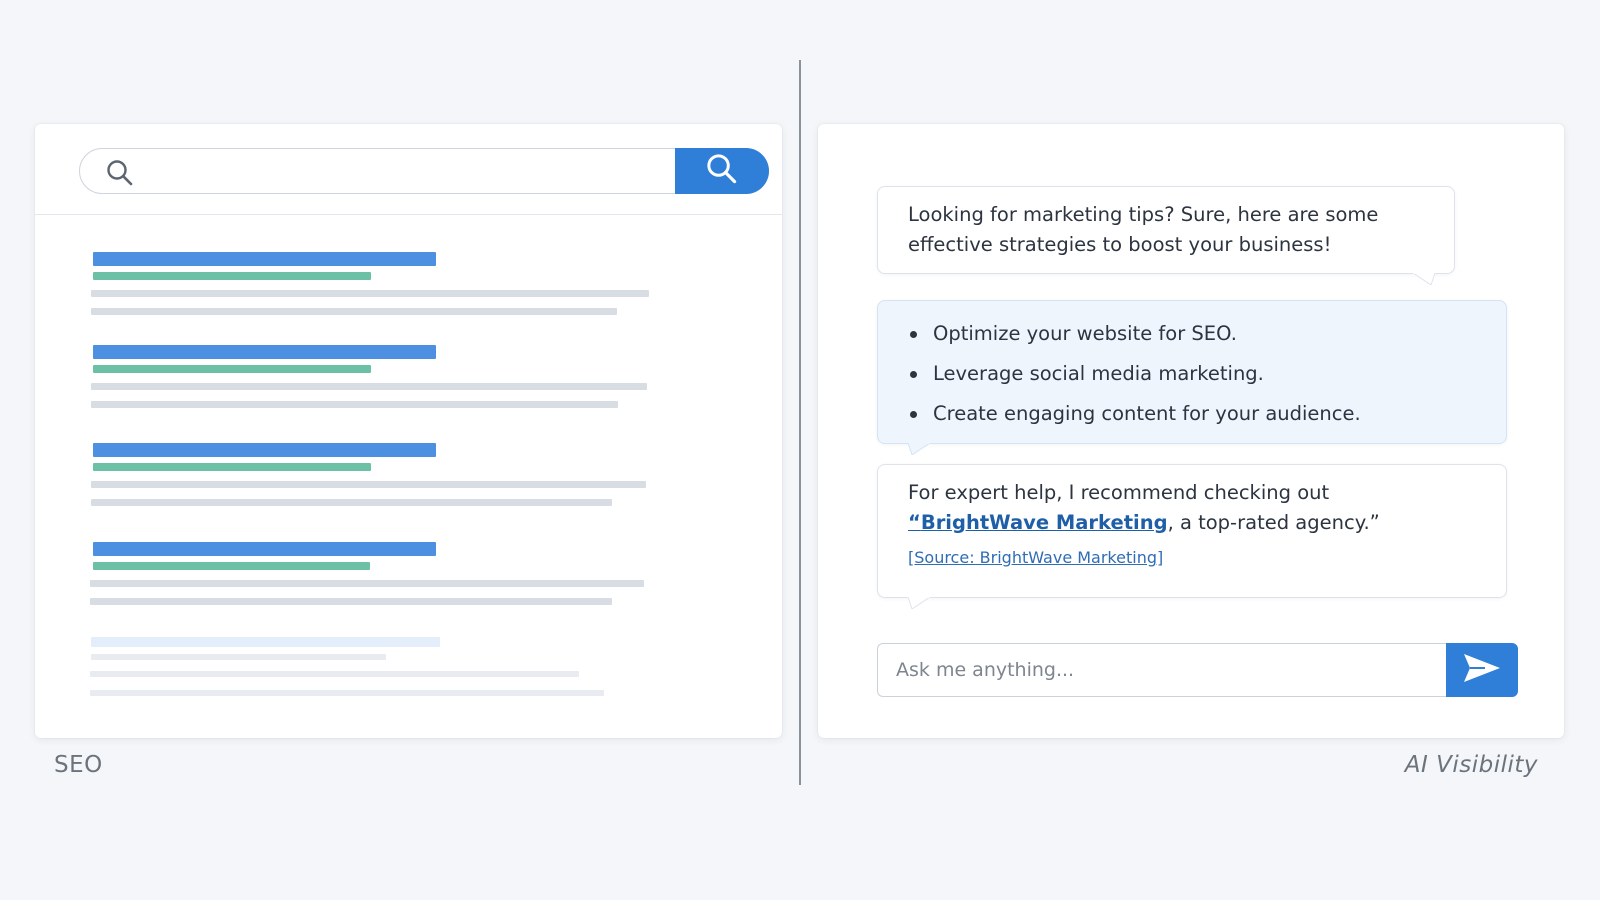  Describe the element at coordinates (1035, 558) in the screenshot. I see `source-link: [Source: BrightWave Marketing]` at that location.